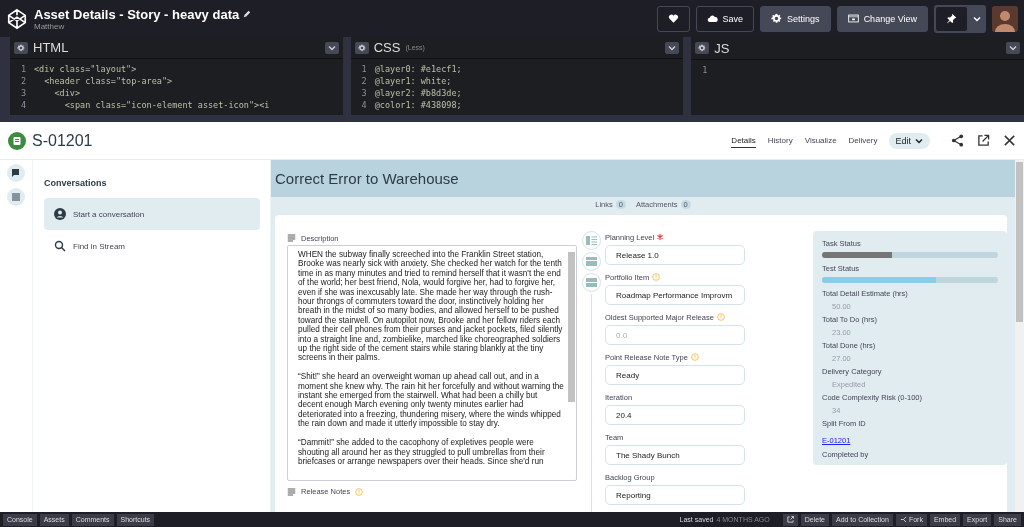  I want to click on detail-tab: History, so click(780, 140).